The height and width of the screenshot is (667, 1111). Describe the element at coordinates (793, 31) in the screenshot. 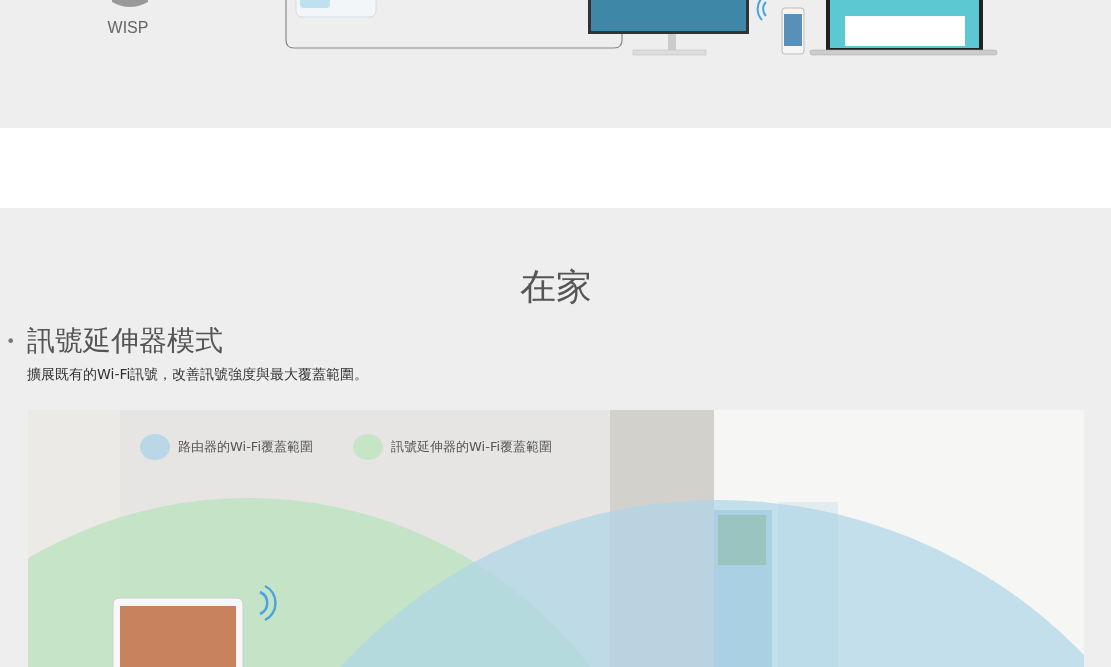

I see `phone-drawing` at that location.